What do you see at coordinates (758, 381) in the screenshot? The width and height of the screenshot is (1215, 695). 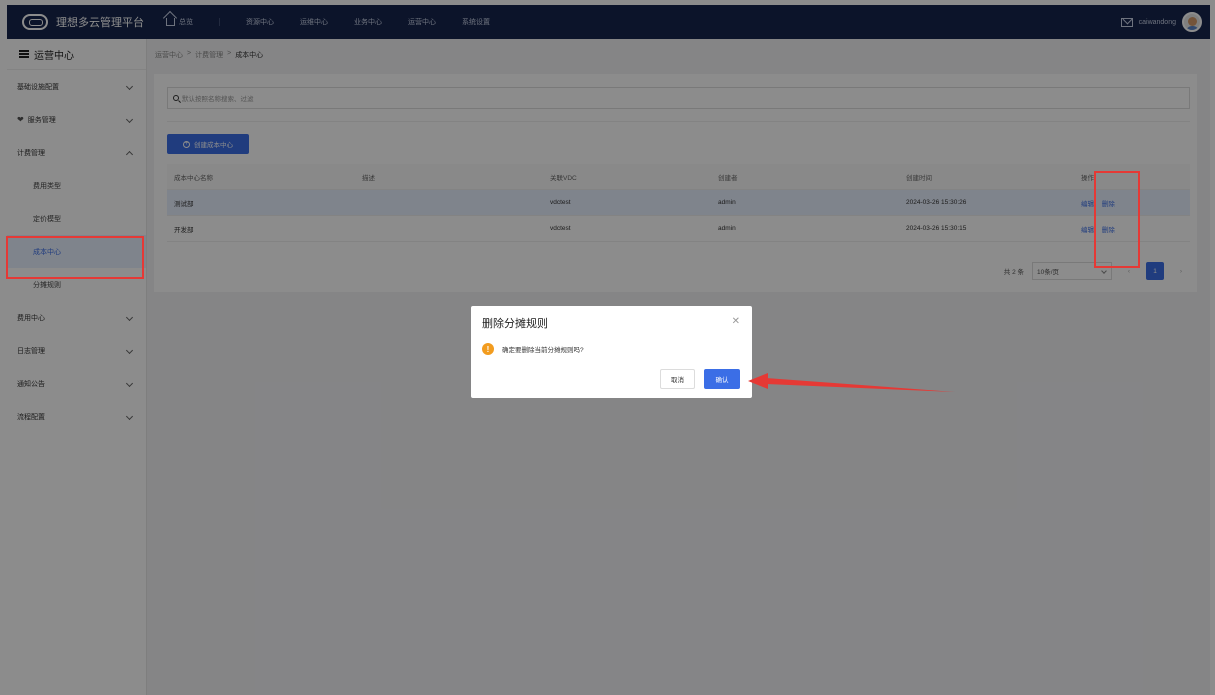 I see `annotation-arrow-head` at bounding box center [758, 381].